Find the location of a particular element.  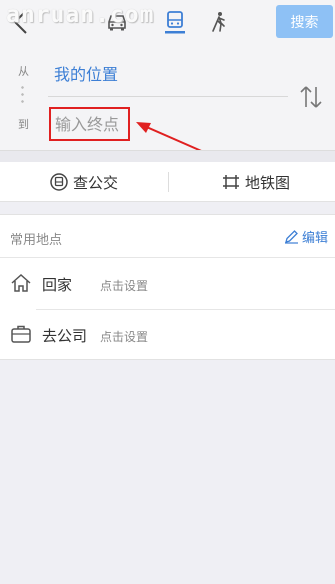

subway-map-icon is located at coordinates (231, 182).